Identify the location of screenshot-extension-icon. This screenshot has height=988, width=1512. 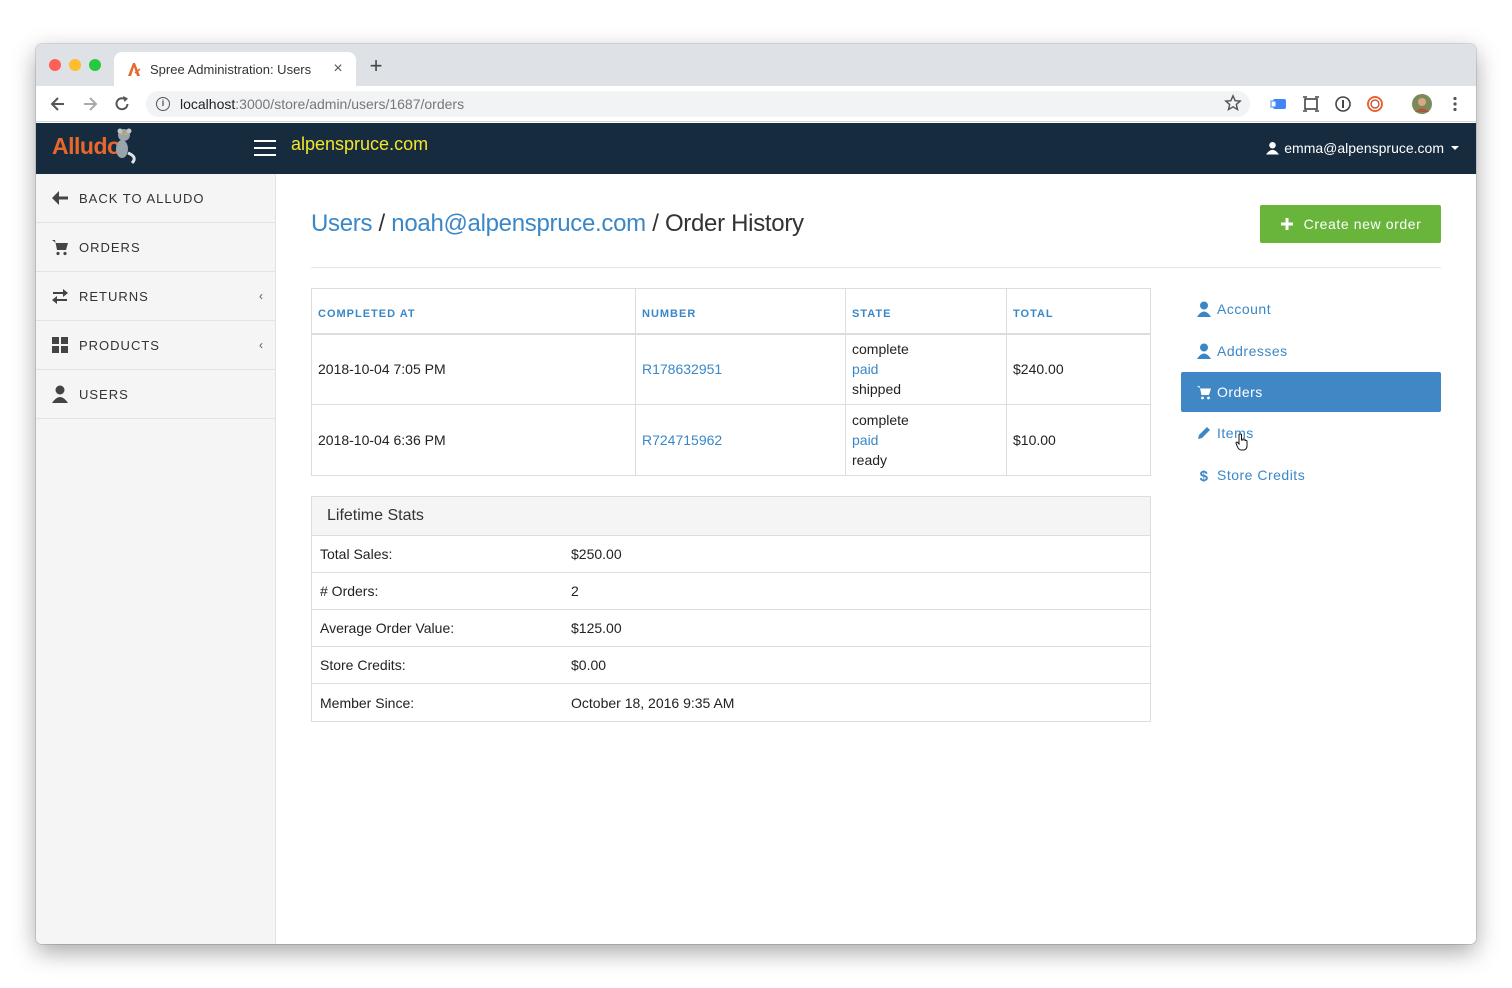
(1311, 104).